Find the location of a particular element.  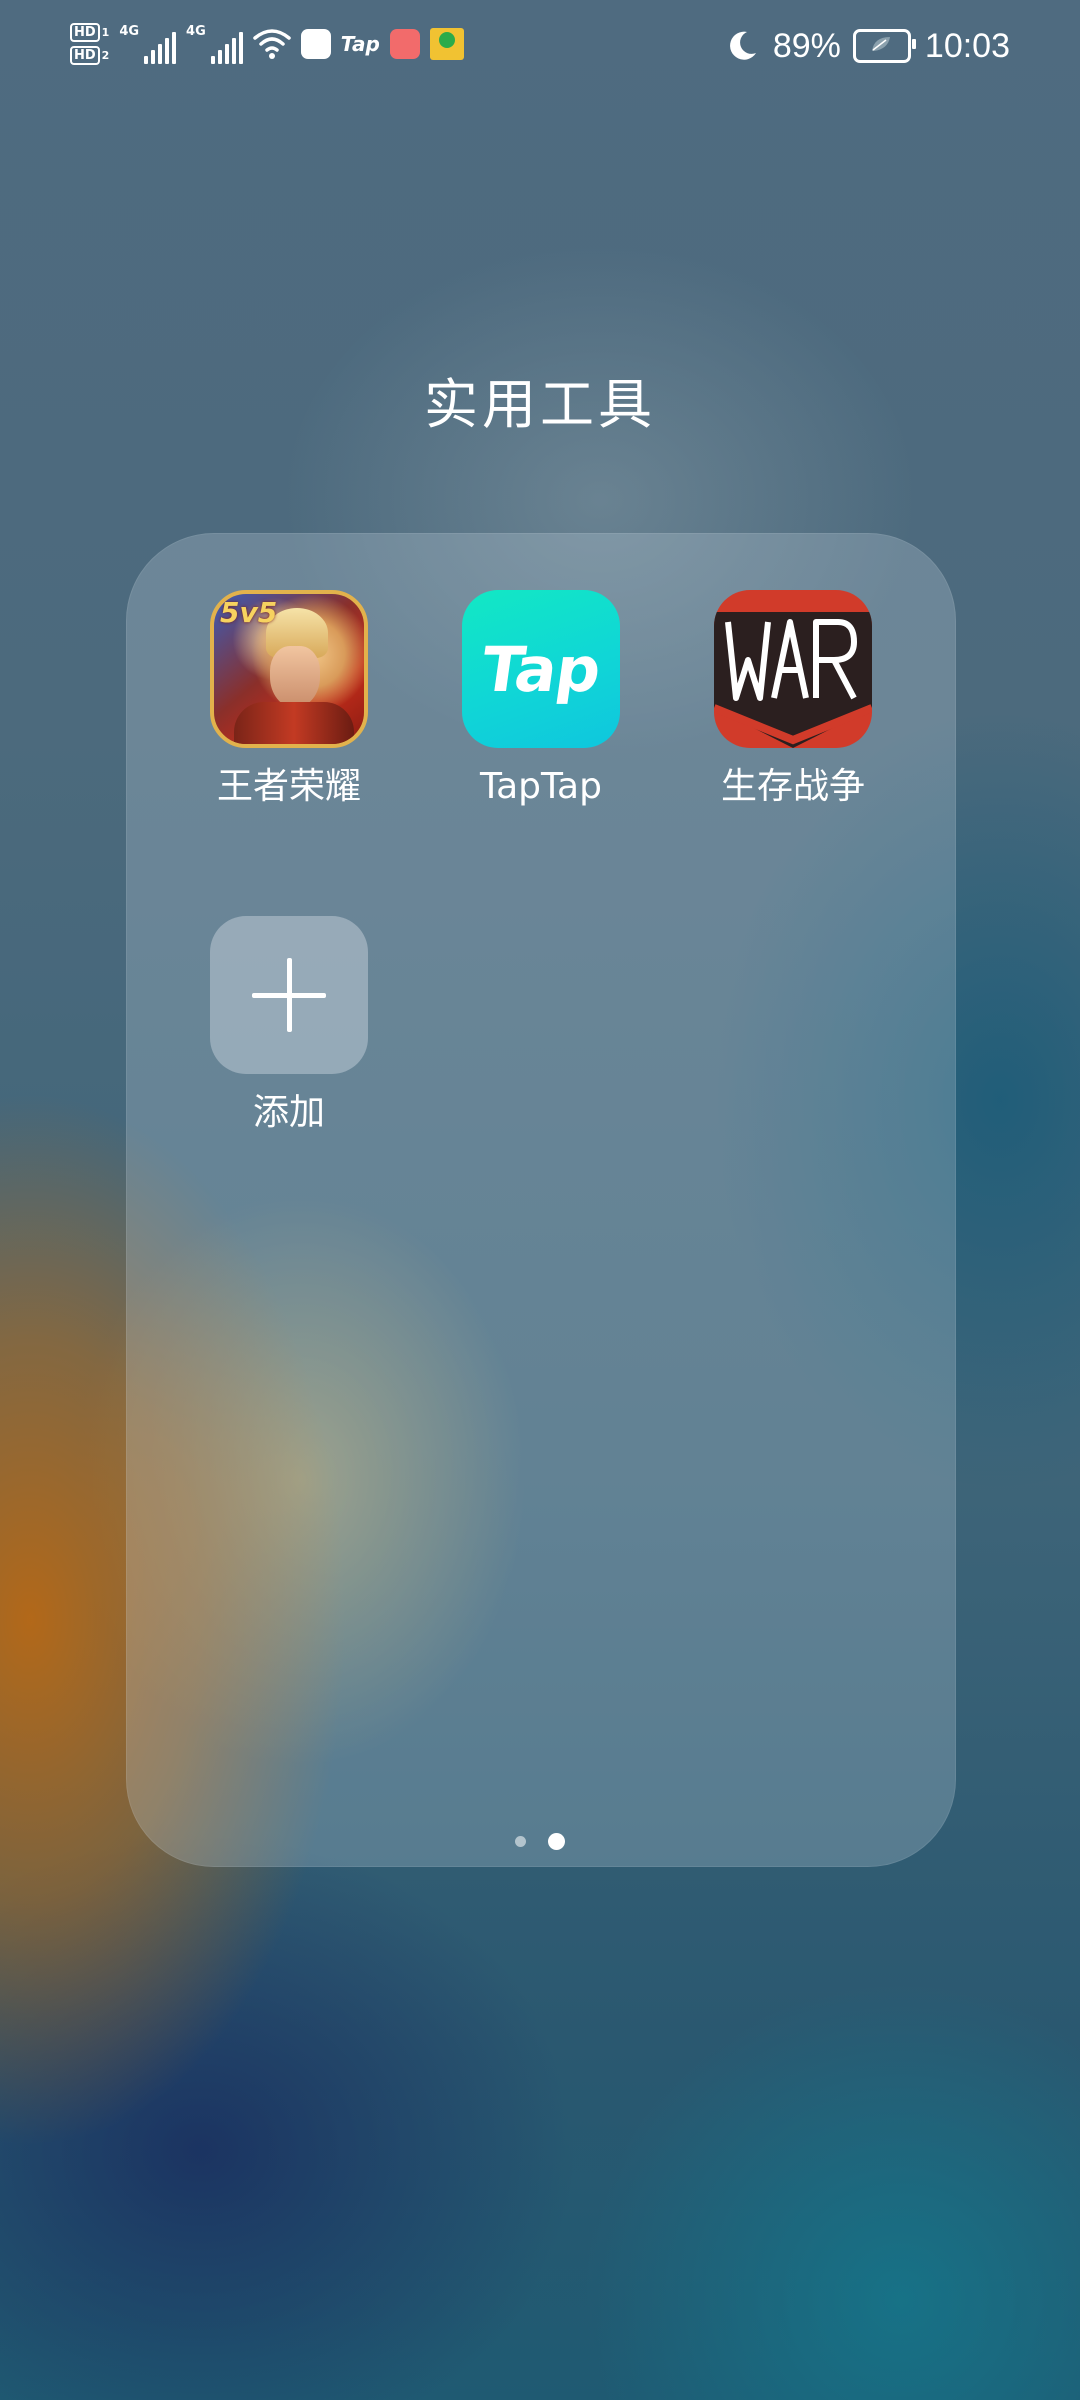

taptap-icon: Tap is located at coordinates (541, 669).